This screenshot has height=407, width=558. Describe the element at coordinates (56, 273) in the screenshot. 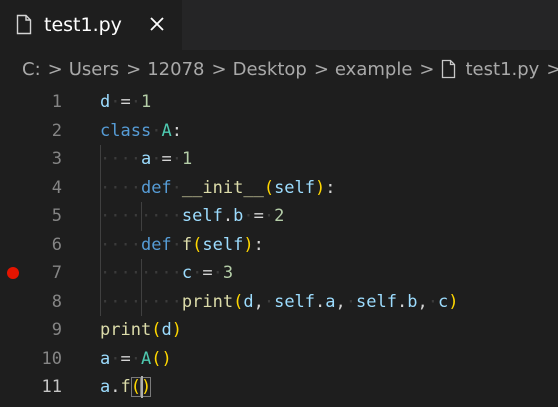

I see `line-number: 7` at that location.